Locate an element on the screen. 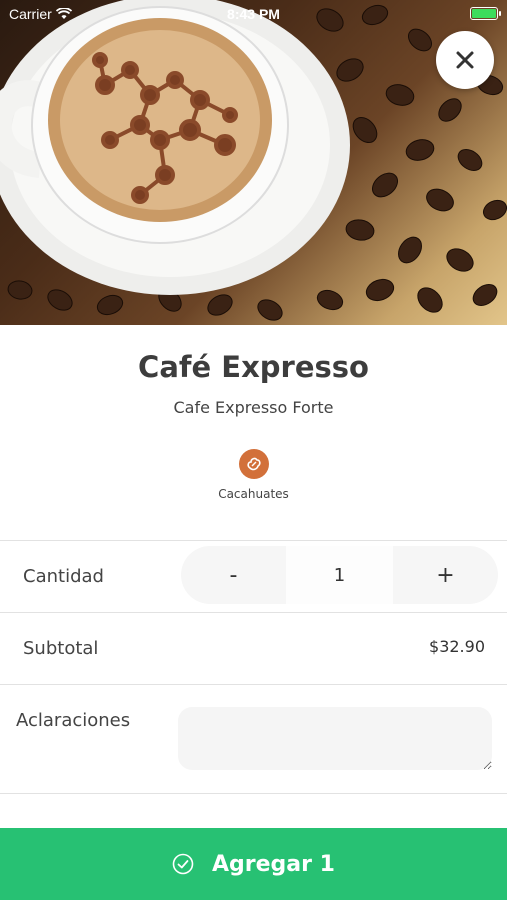 The height and width of the screenshot is (900, 507). check-circle-icon is located at coordinates (183, 864).